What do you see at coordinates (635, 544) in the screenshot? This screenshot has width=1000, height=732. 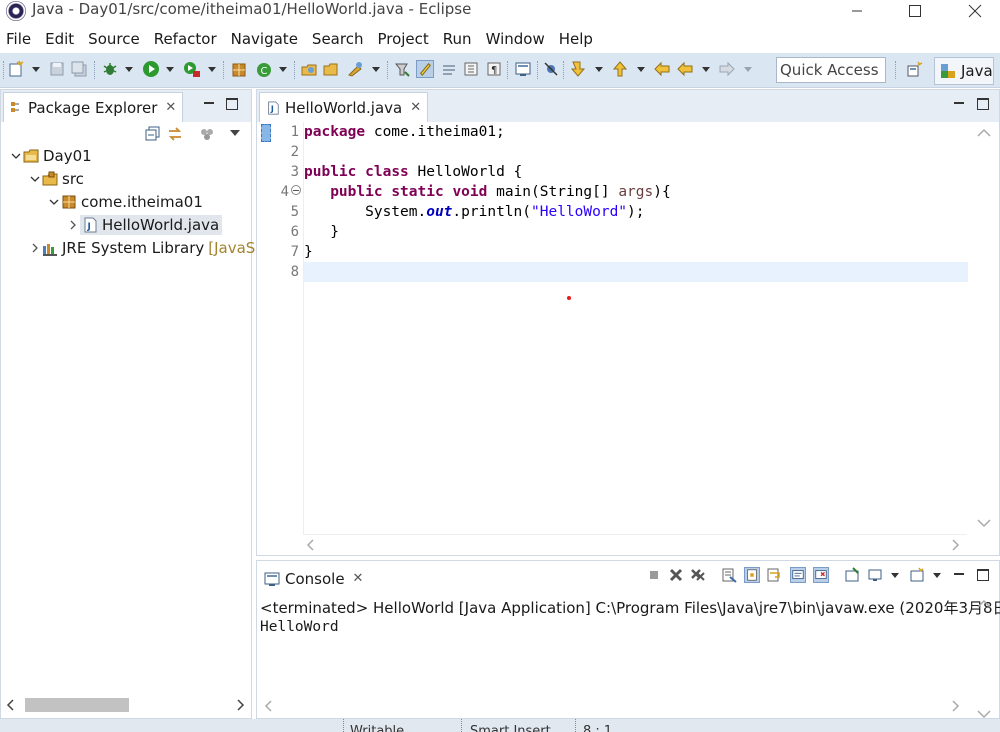 I see `editor-horizontal-scrollbar` at bounding box center [635, 544].